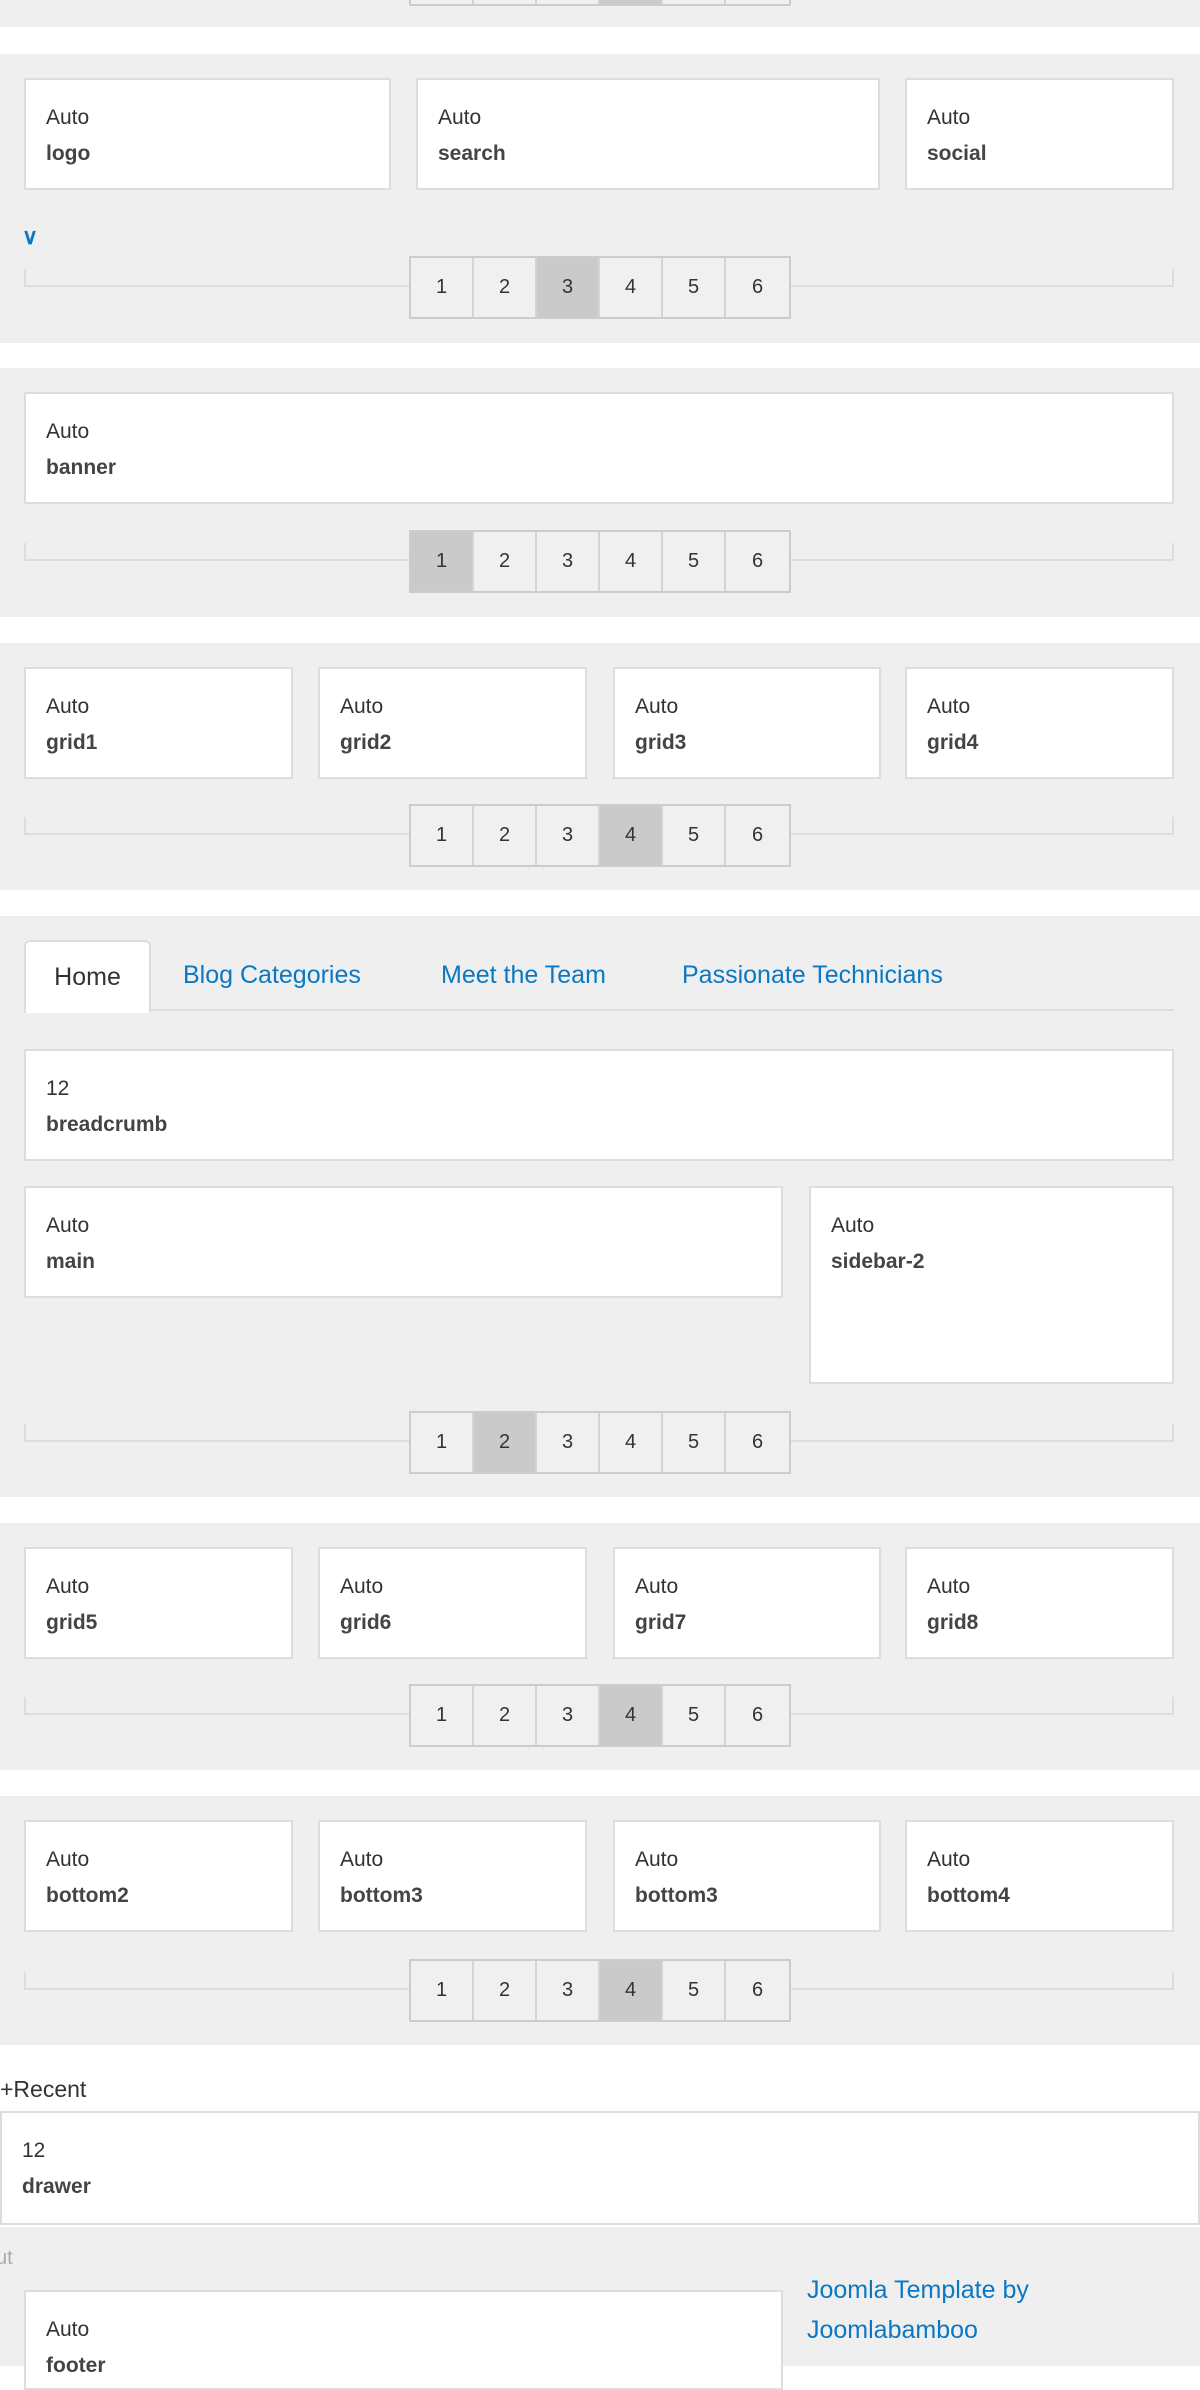 The image size is (1200, 2390). I want to click on tab-home: Home, so click(87, 976).